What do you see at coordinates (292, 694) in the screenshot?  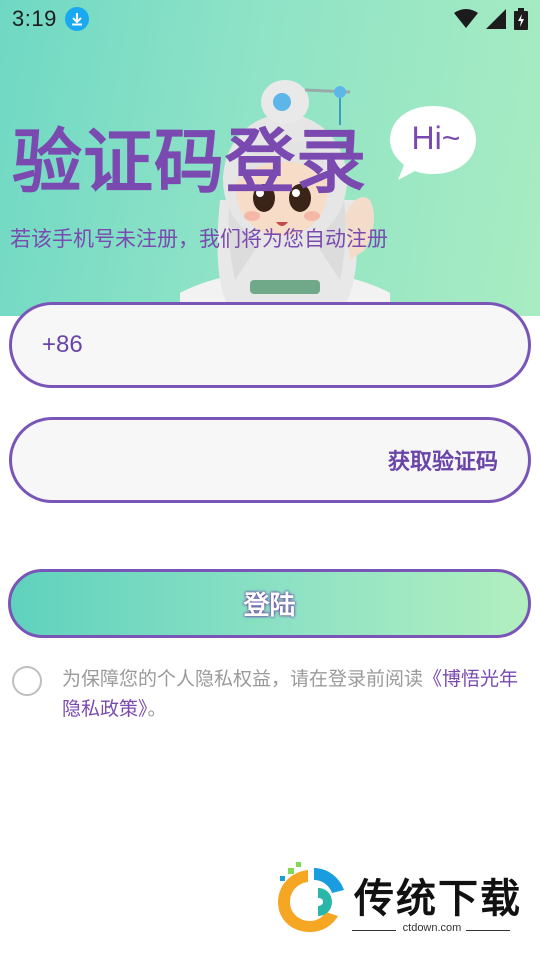 I see `agreement-text: 为保障您的个人隐私权益，请在登录前阅读《博悟光年隐私政策》。` at bounding box center [292, 694].